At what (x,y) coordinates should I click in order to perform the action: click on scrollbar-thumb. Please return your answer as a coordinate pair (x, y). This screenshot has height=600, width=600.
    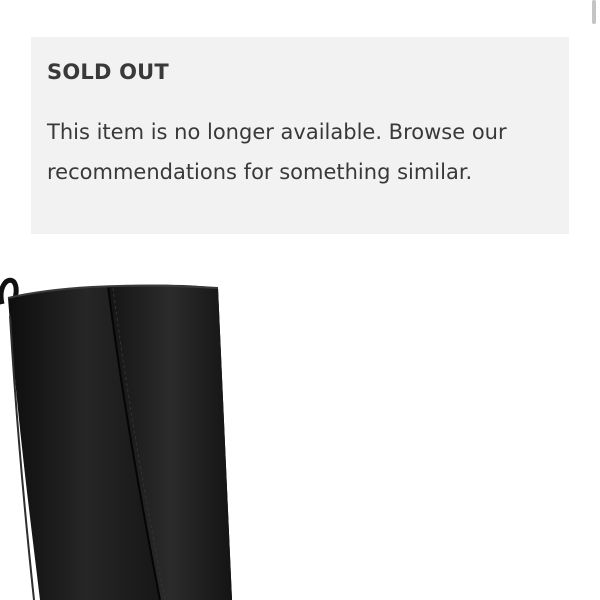
    Looking at the image, I should click on (594, 12).